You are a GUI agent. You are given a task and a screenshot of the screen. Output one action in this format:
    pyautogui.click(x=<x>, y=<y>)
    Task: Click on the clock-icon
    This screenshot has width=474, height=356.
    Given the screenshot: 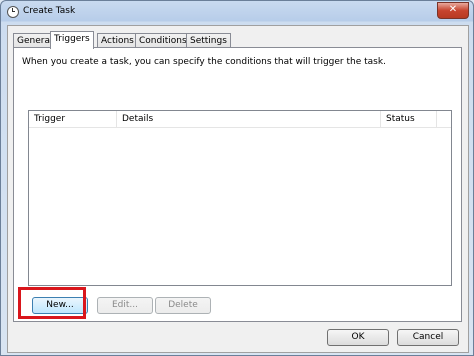 What is the action you would take?
    pyautogui.click(x=13, y=12)
    